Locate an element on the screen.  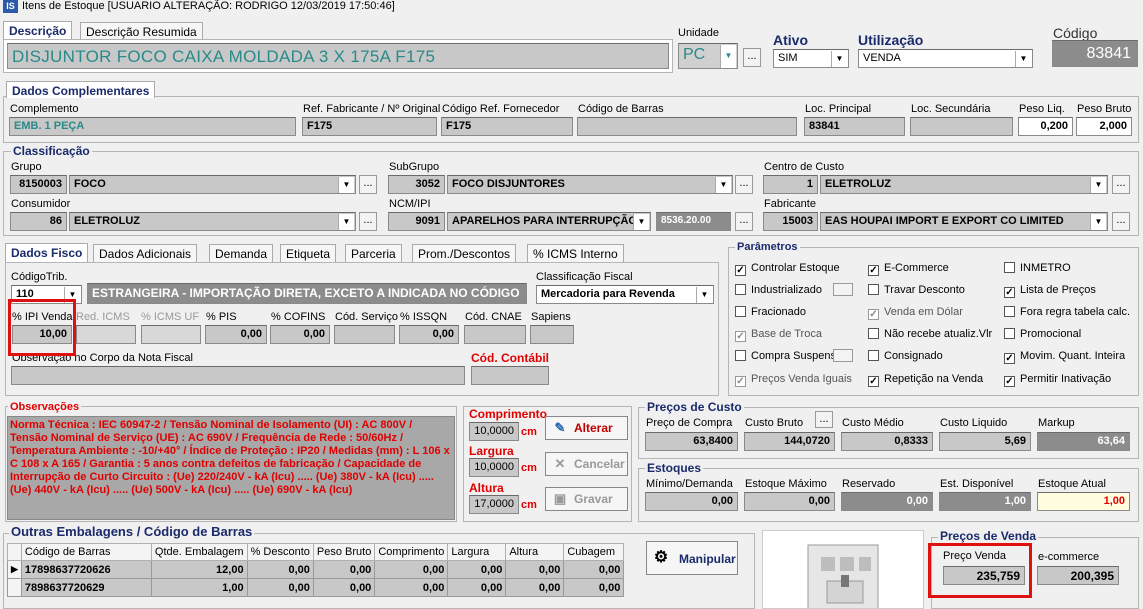
table-cell: 7898637720629 is located at coordinates (86, 587).